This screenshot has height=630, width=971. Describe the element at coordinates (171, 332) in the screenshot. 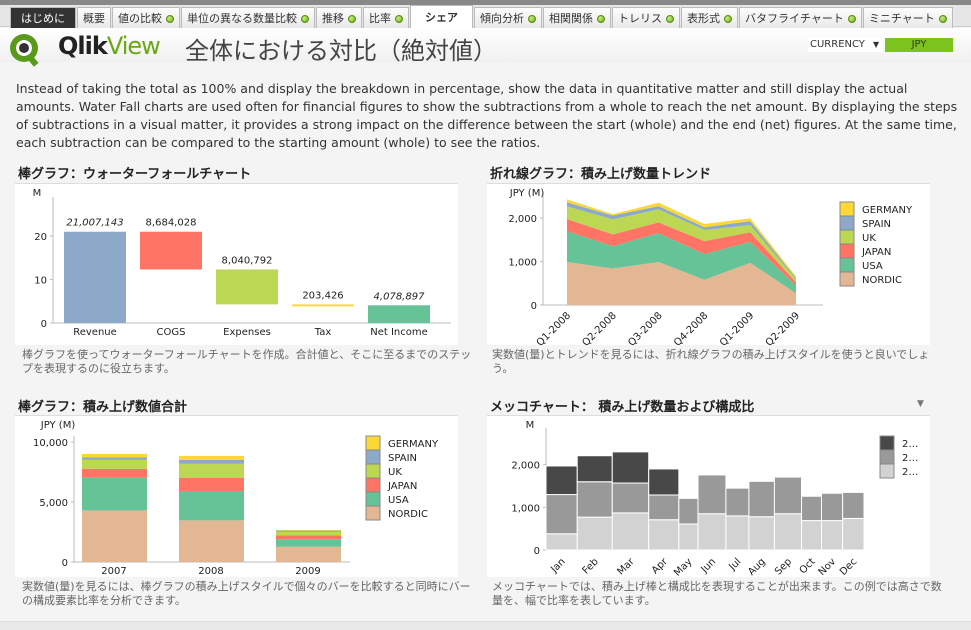

I see `x-tick-label: COGS` at that location.